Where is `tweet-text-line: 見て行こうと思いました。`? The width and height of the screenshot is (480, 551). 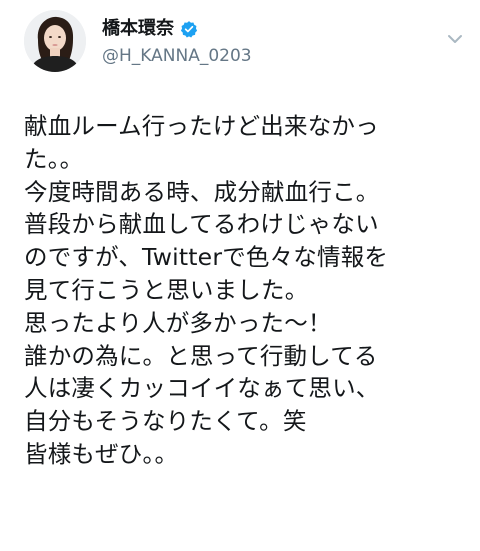 tweet-text-line: 見て行こうと思いました。 is located at coordinates (166, 289).